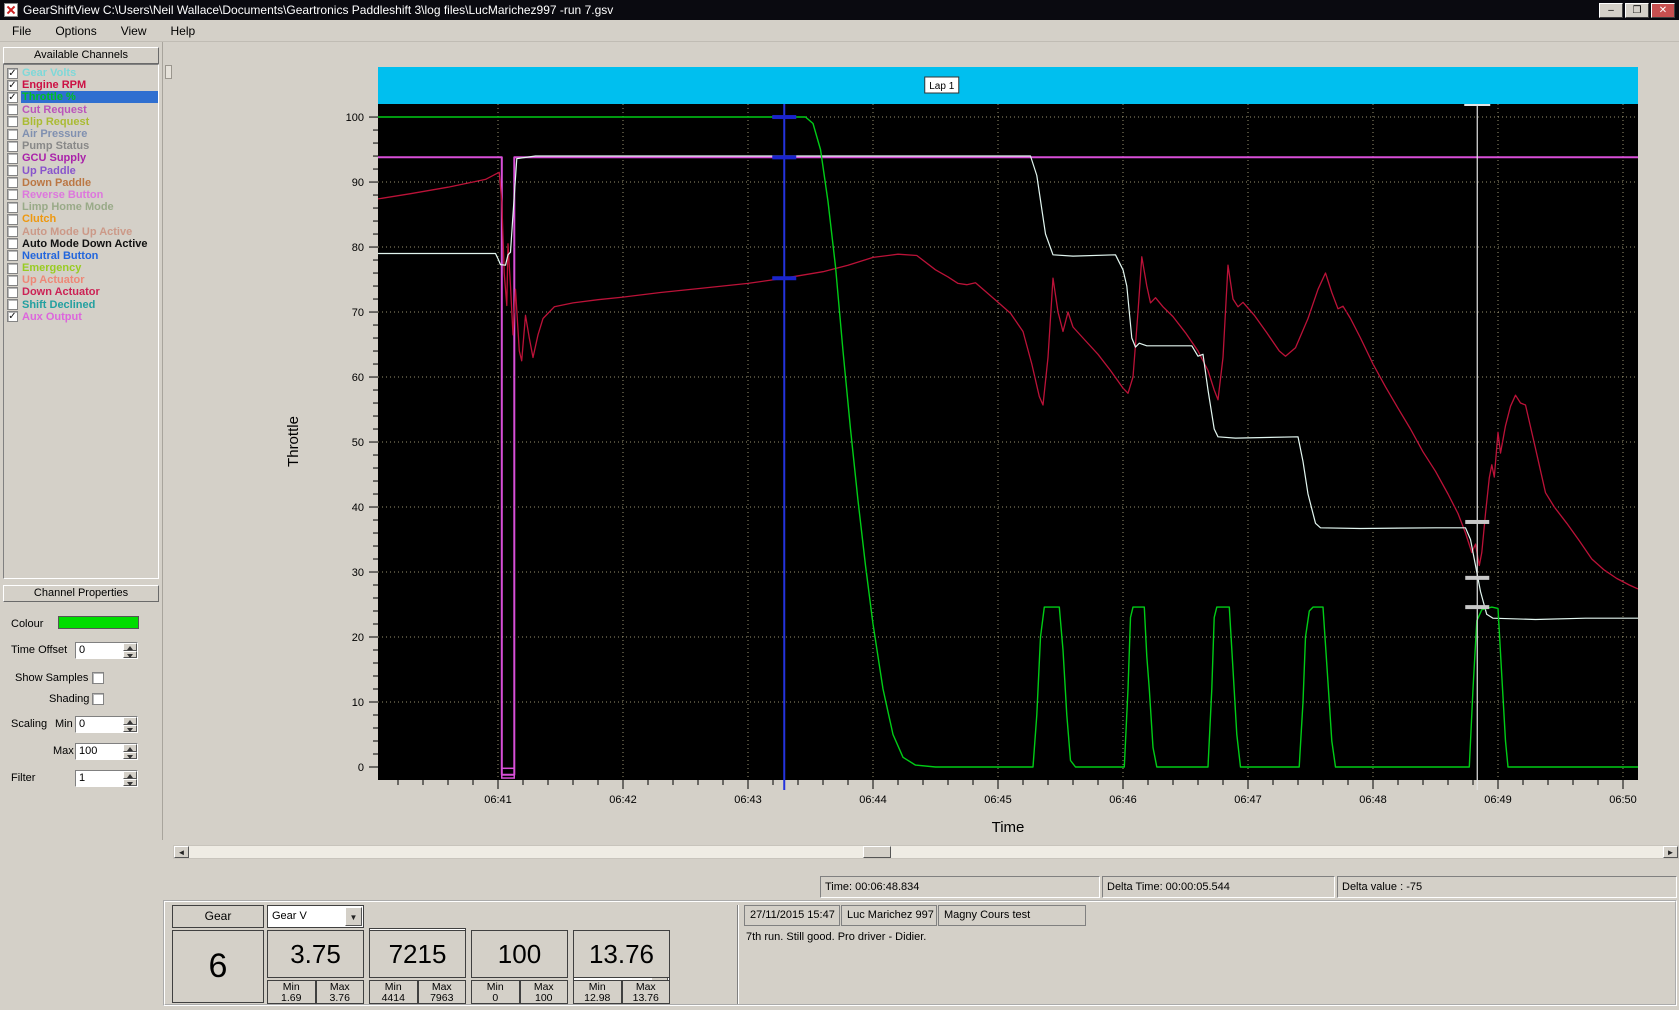 This screenshot has width=1679, height=1010. Describe the element at coordinates (81, 207) in the screenshot. I see `channel-item: Limp Home Mode` at that location.